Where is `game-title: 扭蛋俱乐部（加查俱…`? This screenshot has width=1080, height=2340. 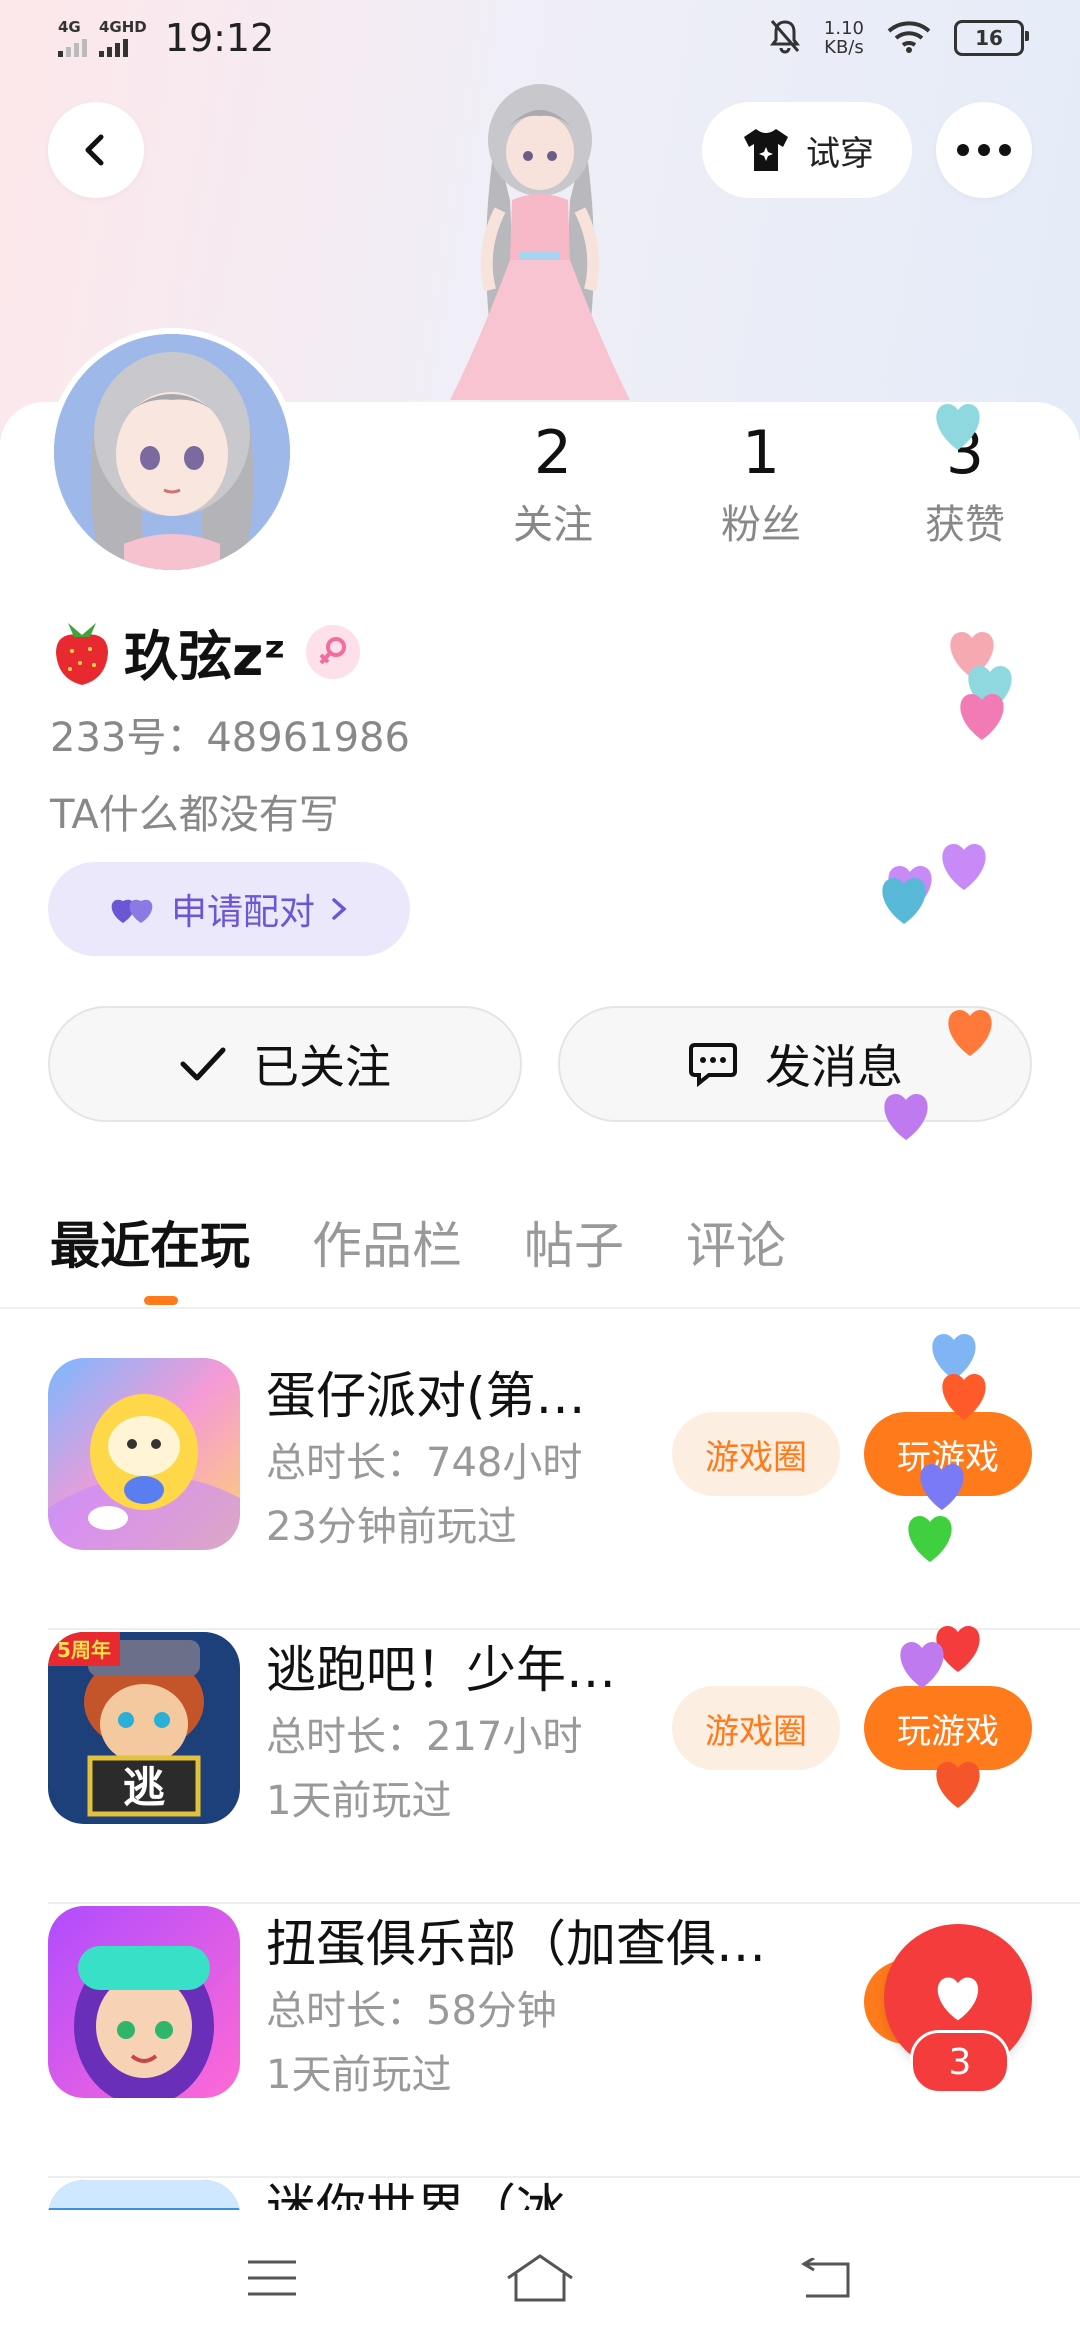
game-title: 扭蛋俱乐部（加查俱… is located at coordinates (516, 1944).